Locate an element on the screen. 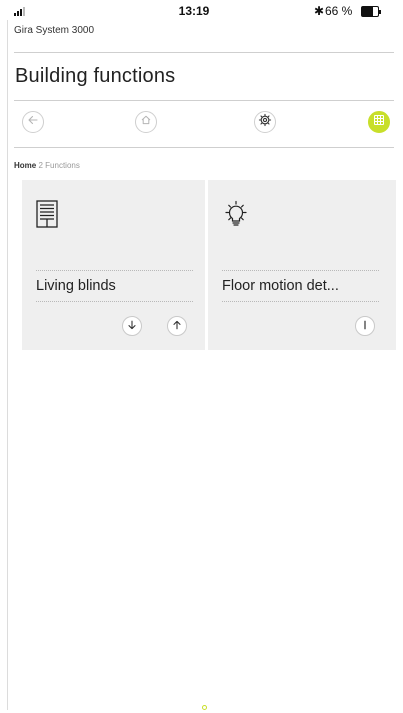 This screenshot has height=713, width=403. functions-grid-button is located at coordinates (379, 122).